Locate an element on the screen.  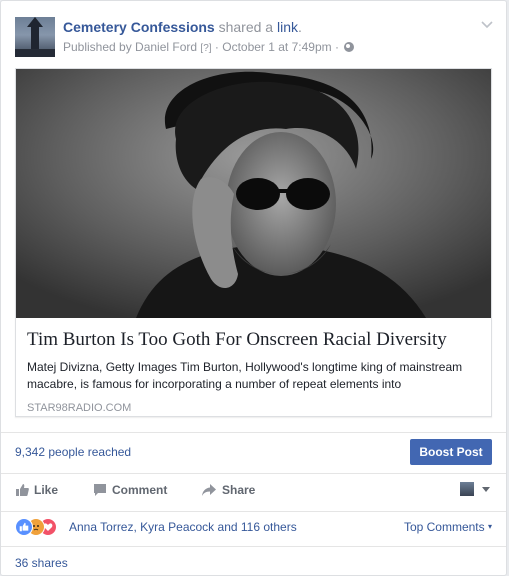
like-button: Like is located at coordinates (36, 490).